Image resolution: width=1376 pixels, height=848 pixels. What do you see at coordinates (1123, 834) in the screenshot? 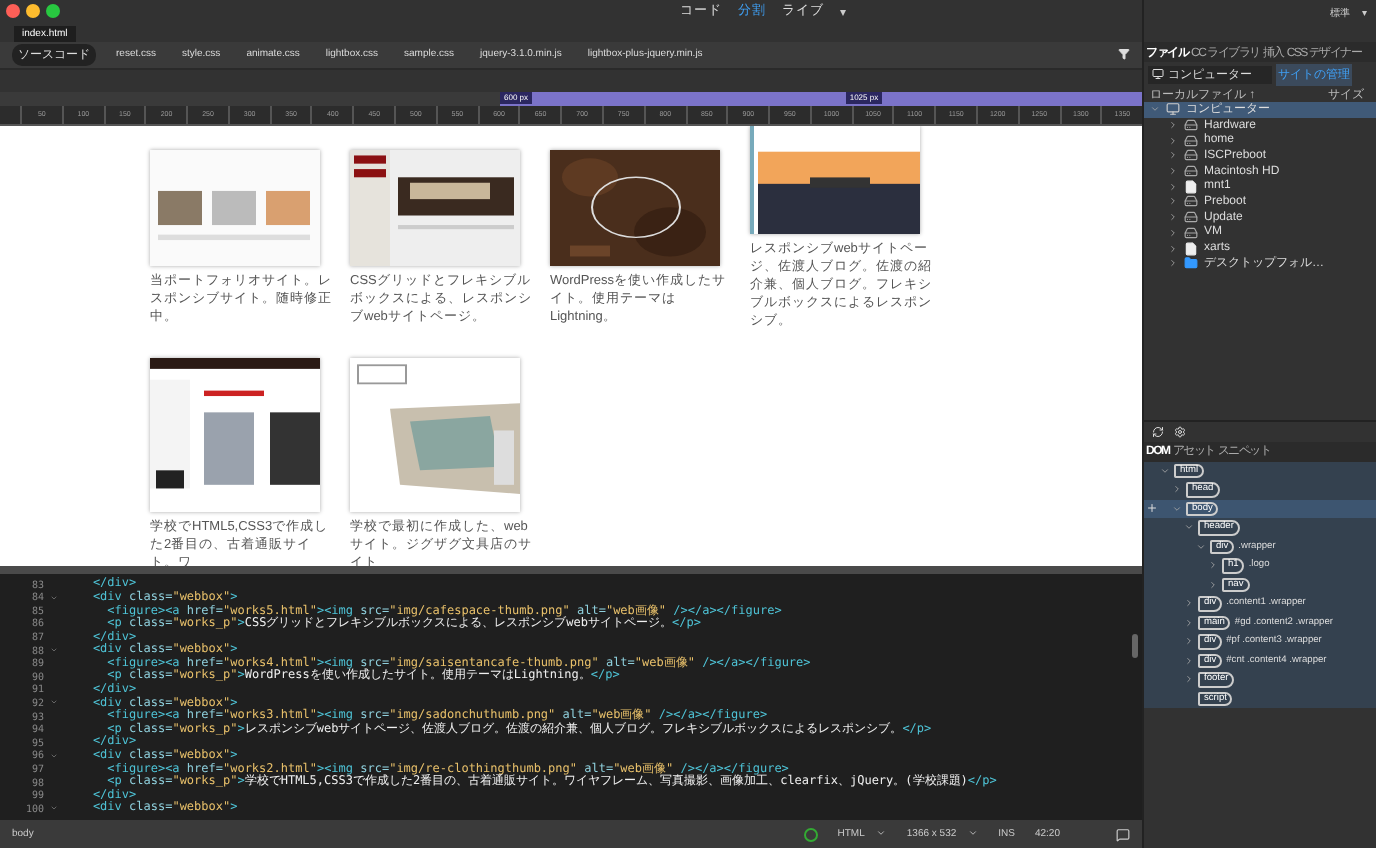
I see `preview-icon` at bounding box center [1123, 834].